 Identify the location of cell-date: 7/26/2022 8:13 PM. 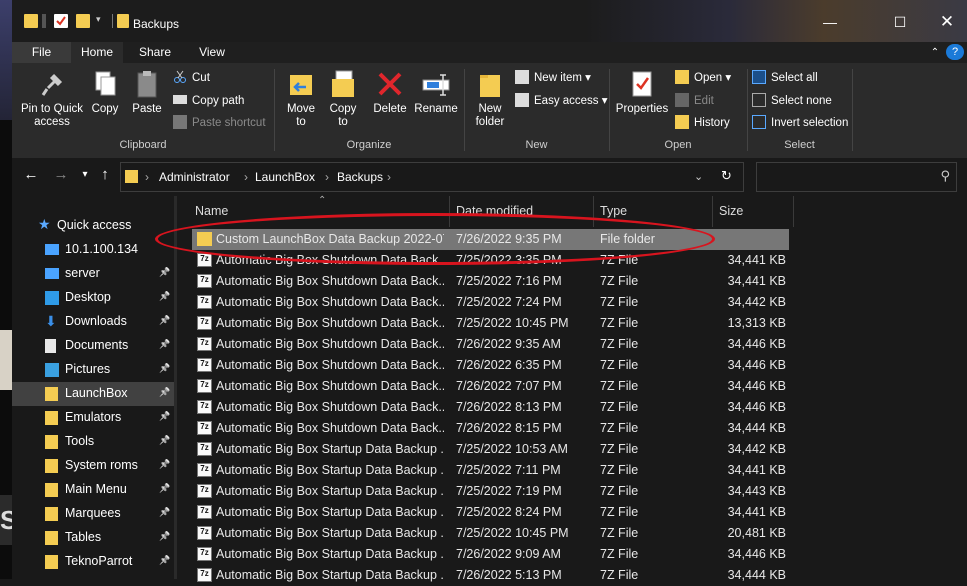
(509, 407).